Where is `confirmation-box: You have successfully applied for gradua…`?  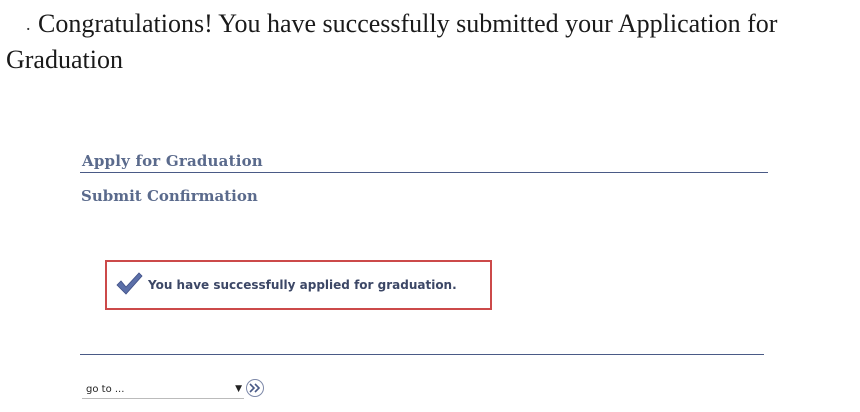 confirmation-box: You have successfully applied for gradua… is located at coordinates (298, 285).